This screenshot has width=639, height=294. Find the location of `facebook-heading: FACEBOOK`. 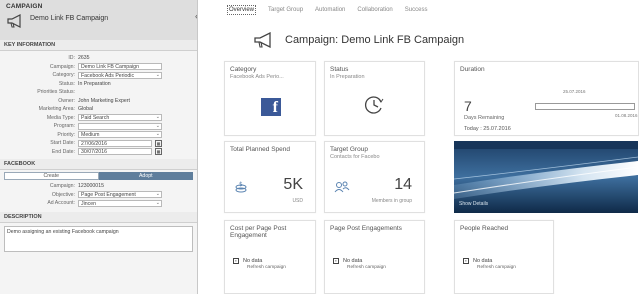

facebook-heading: FACEBOOK is located at coordinates (98, 164).